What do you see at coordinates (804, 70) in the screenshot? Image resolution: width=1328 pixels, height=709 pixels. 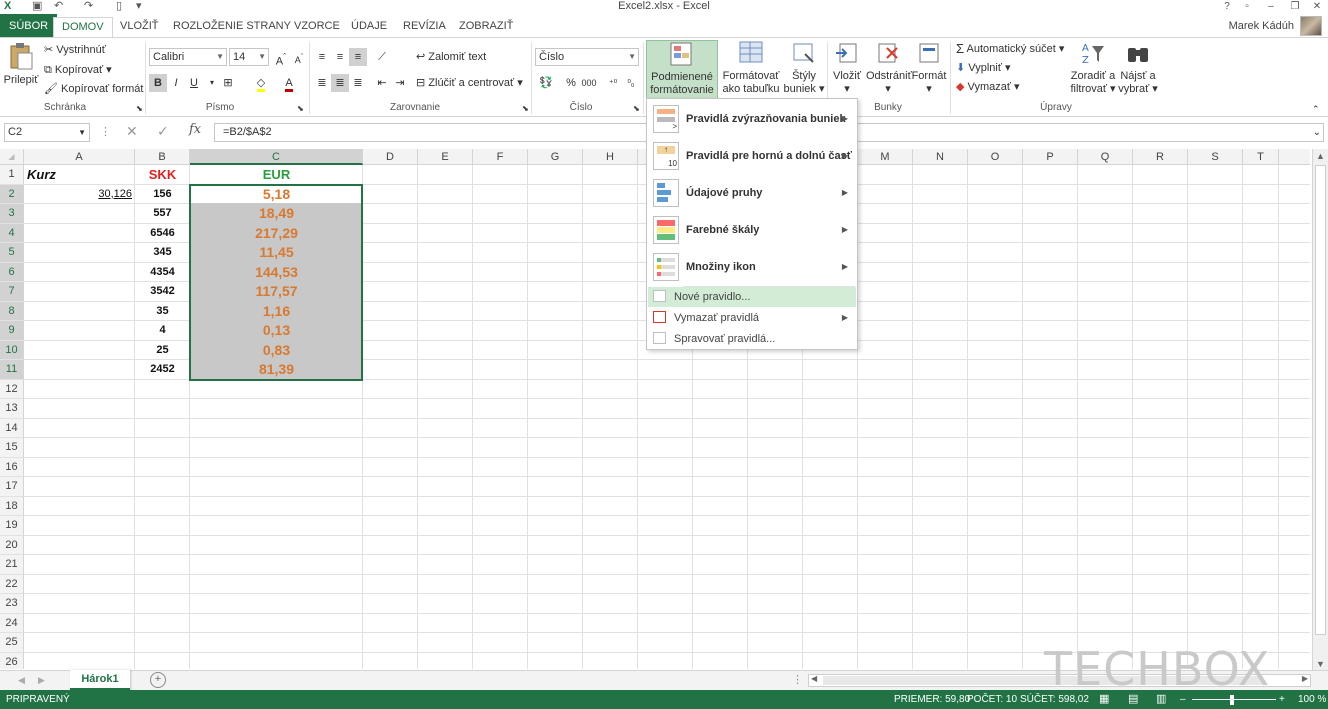 I see `cell-styles-button: Štýly buniek ▾` at bounding box center [804, 70].